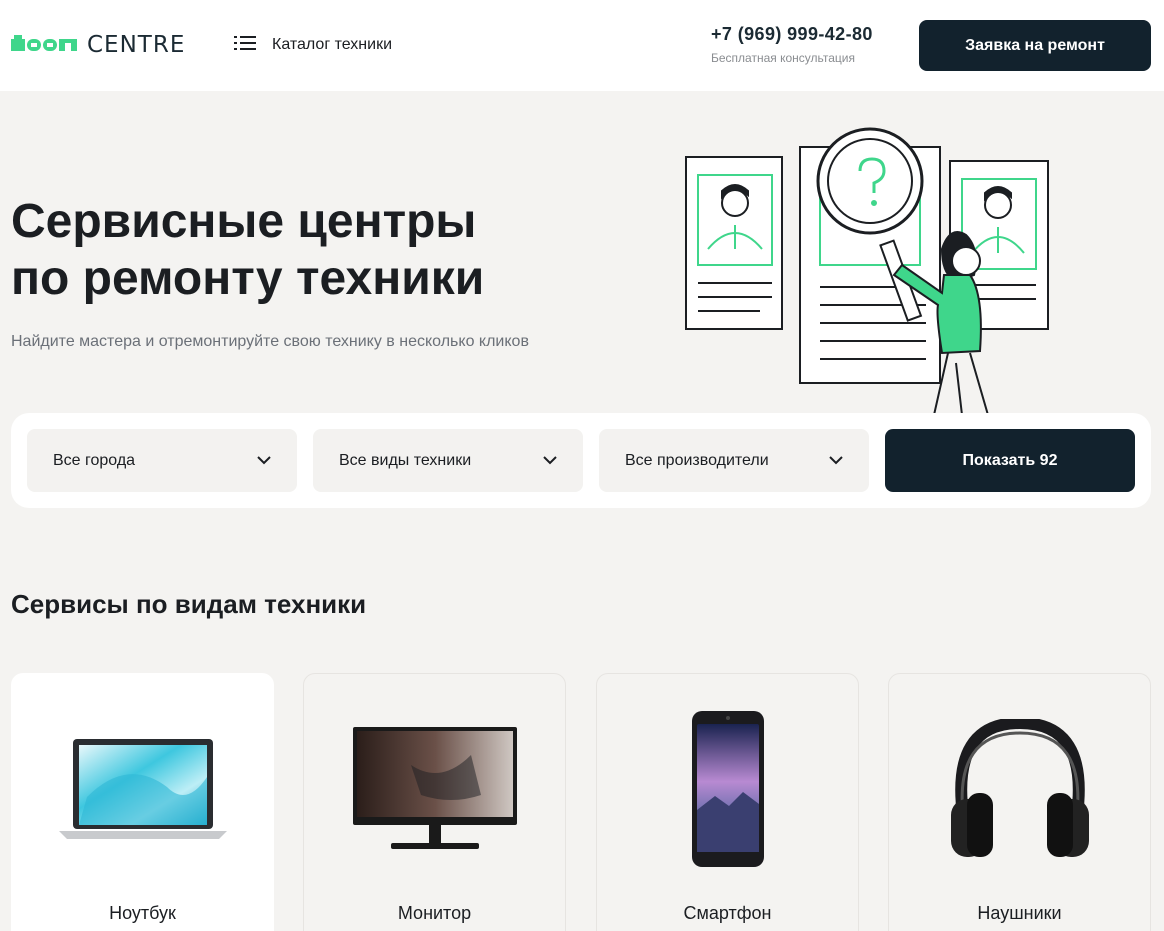 The width and height of the screenshot is (1164, 931). I want to click on category-card-laptop: Ноутбук, so click(142, 802).